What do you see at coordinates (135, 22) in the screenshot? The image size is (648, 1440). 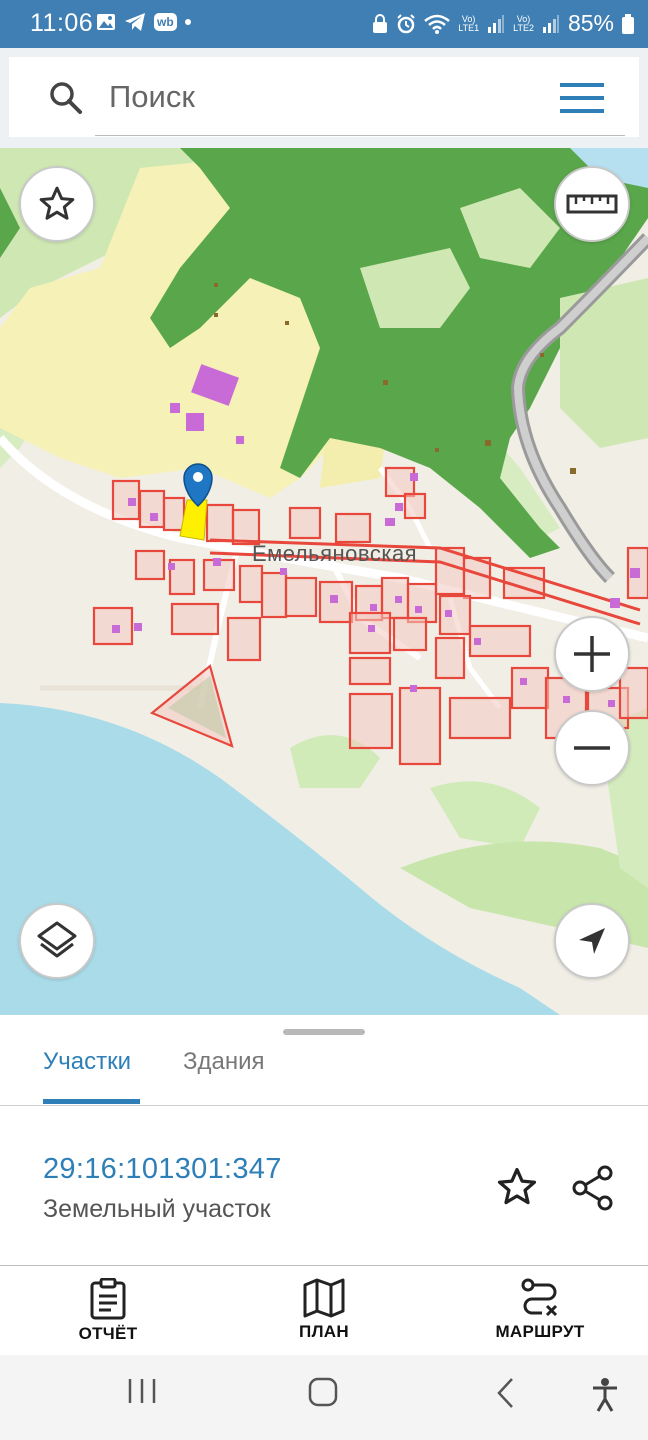 I see `telegram-icon` at bounding box center [135, 22].